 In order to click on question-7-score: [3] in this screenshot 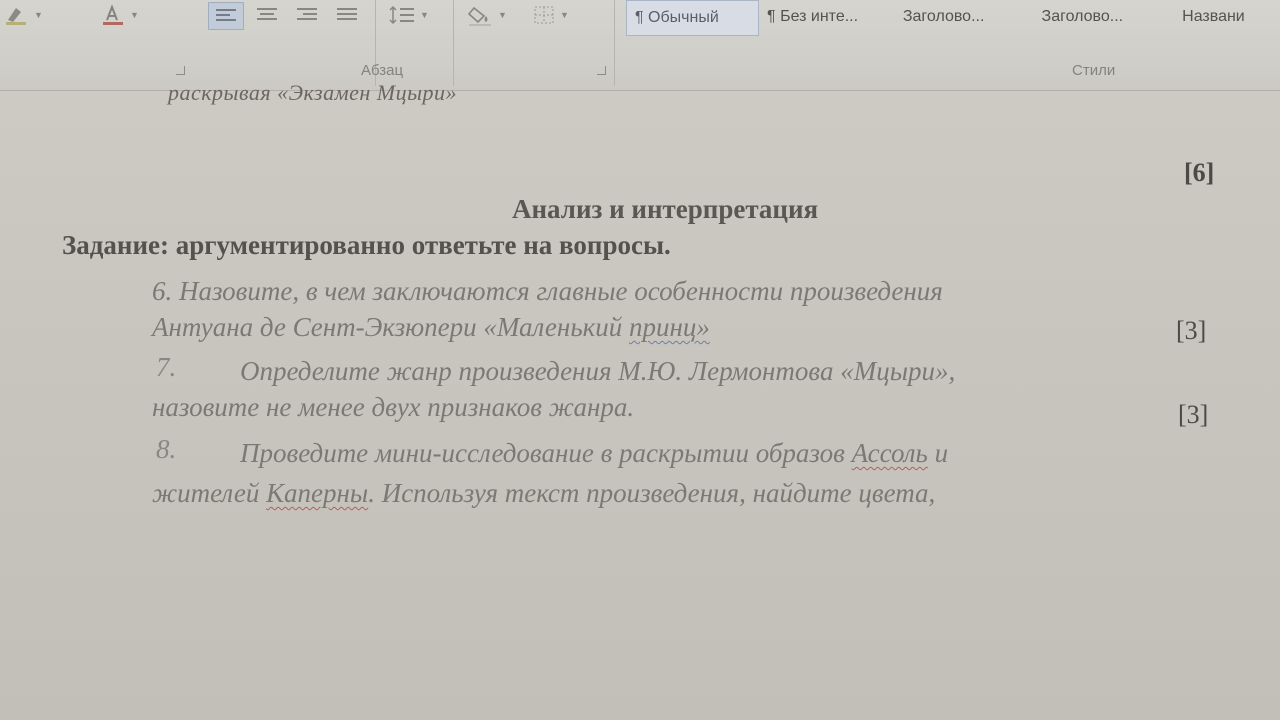, I will do `click(1193, 414)`.